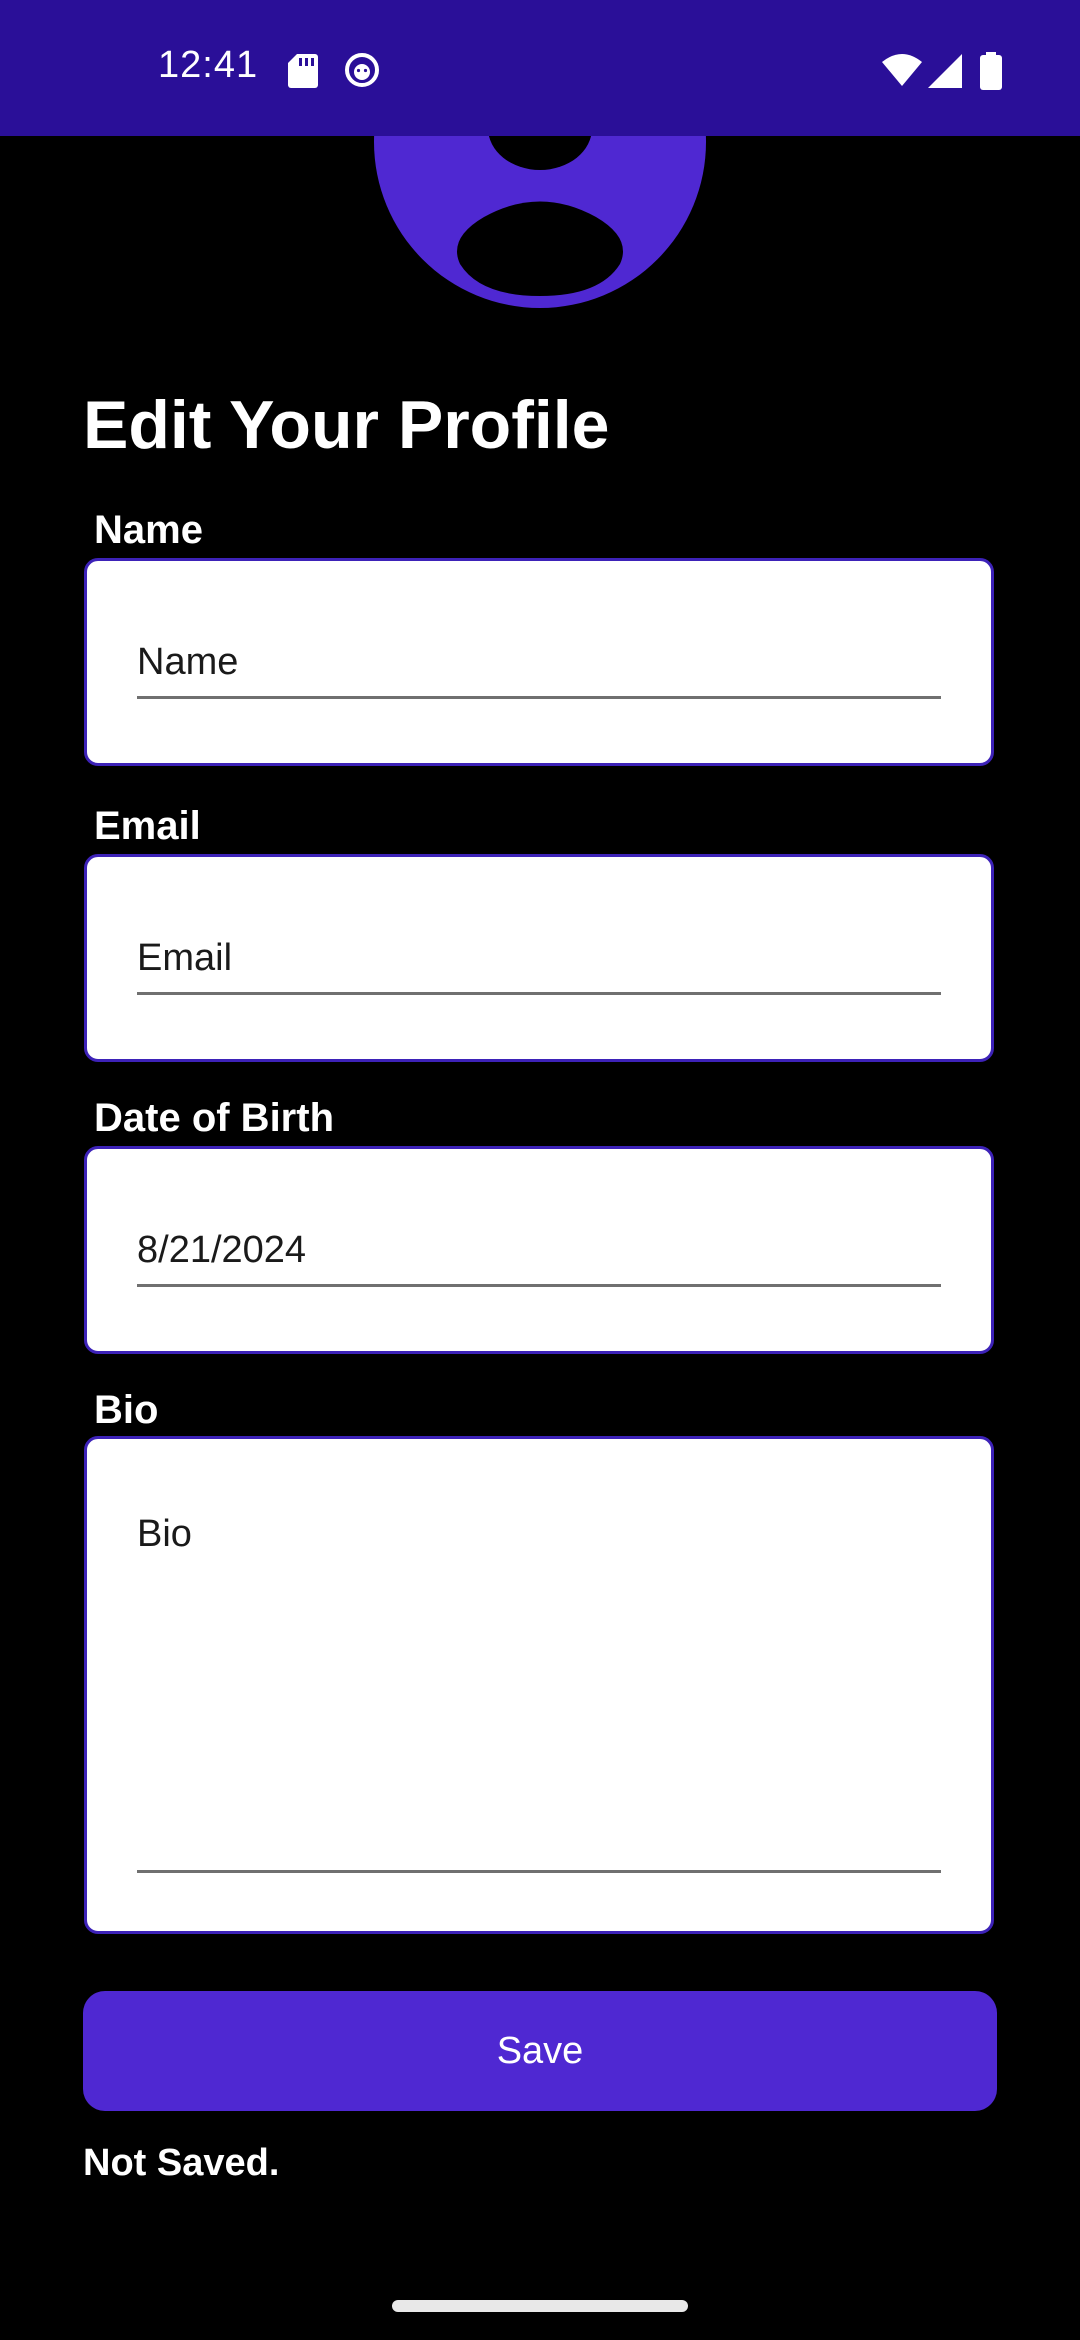 The height and width of the screenshot is (2340, 1080). What do you see at coordinates (540, 68) in the screenshot?
I see `status-bar: 12:41` at bounding box center [540, 68].